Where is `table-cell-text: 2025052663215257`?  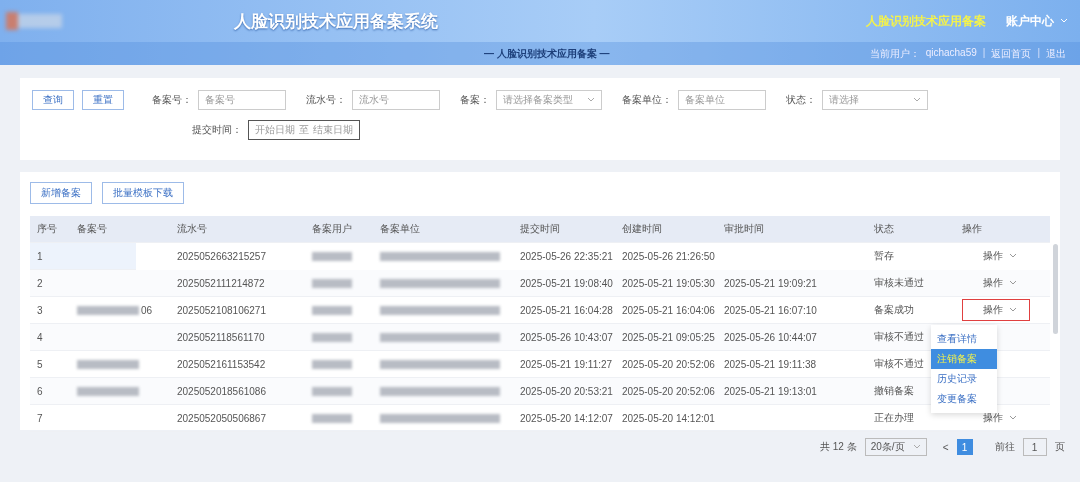
table-cell-text: 2025052663215257 is located at coordinates (221, 256).